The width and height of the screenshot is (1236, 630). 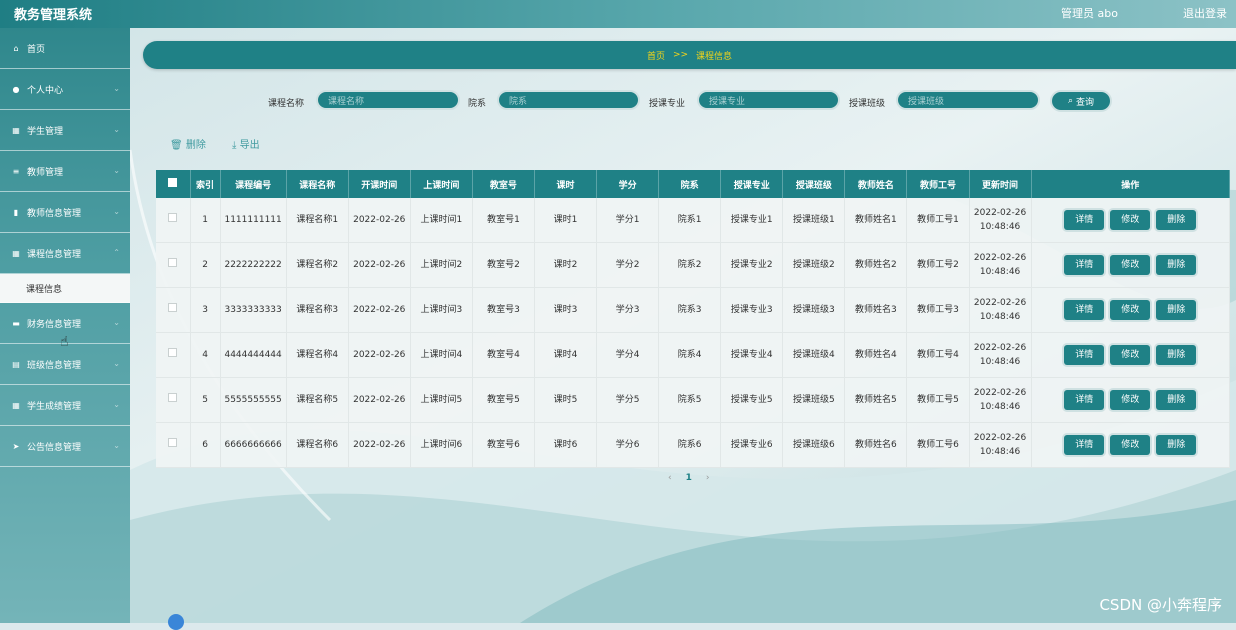 I want to click on select-all-cell, so click(x=173, y=184).